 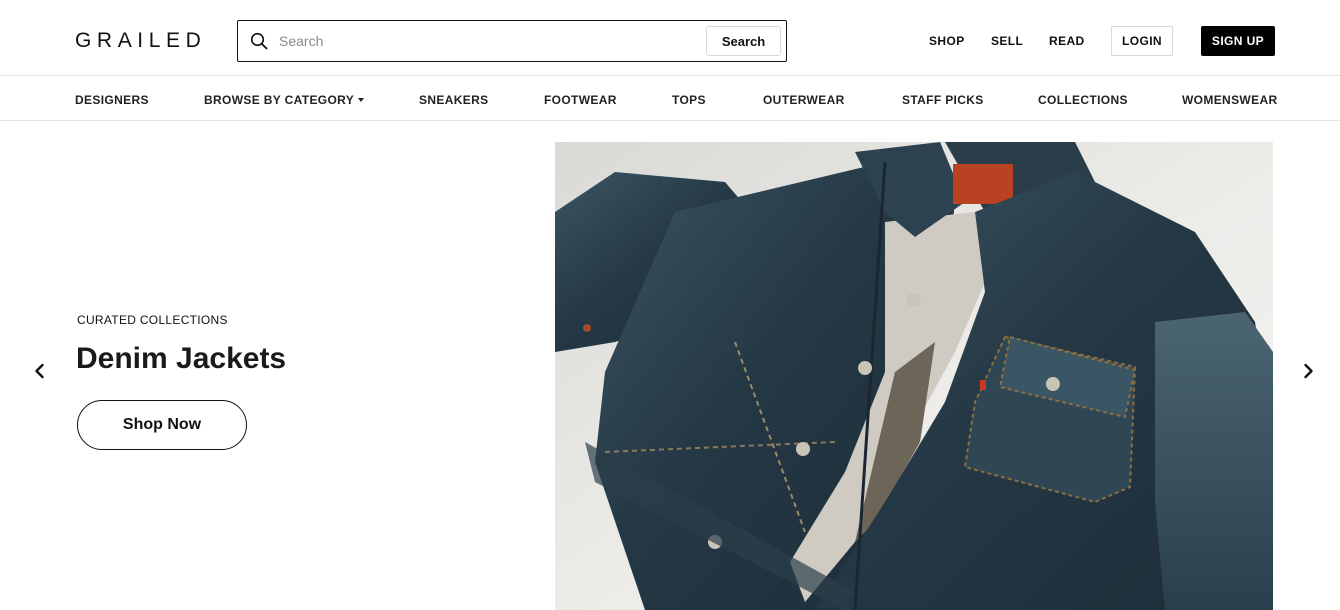 I want to click on search-bar: Search, so click(x=512, y=41).